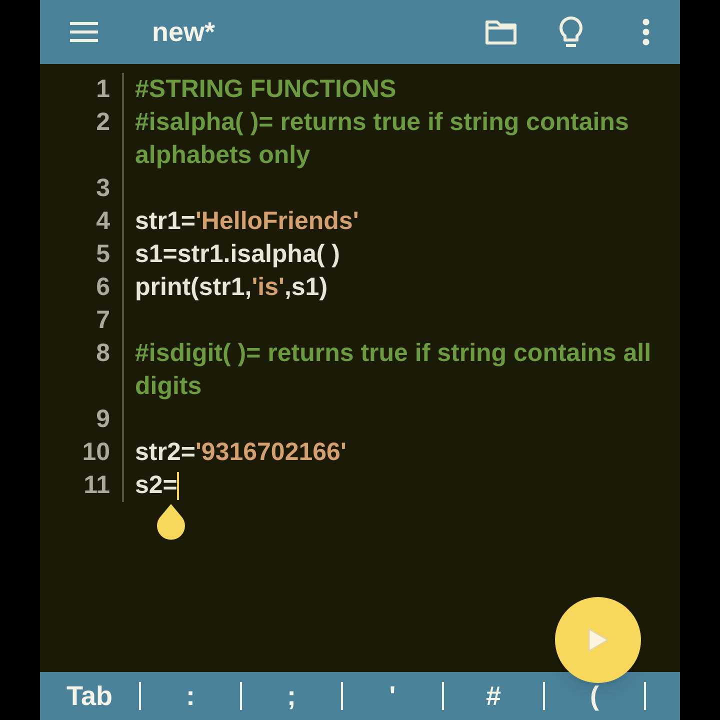 Image resolution: width=720 pixels, height=720 pixels. What do you see at coordinates (103, 320) in the screenshot?
I see `line-number: 7` at bounding box center [103, 320].